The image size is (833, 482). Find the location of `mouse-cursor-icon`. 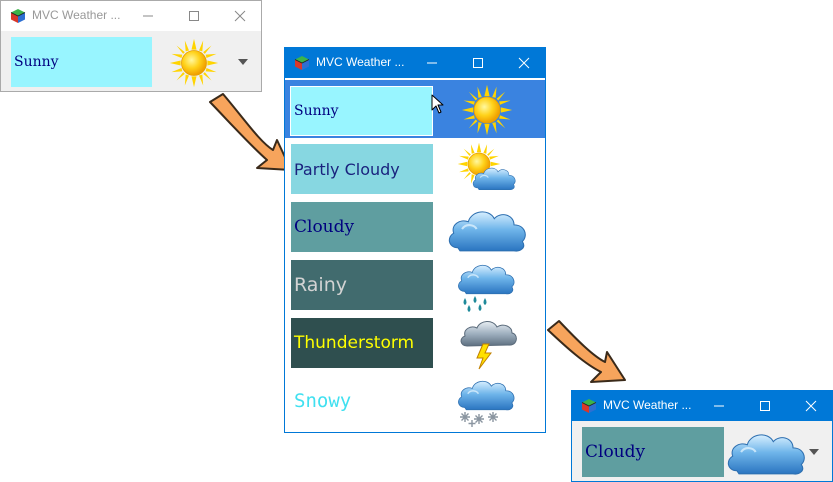

mouse-cursor-icon is located at coordinates (437, 104).